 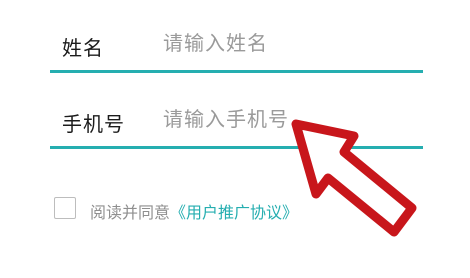 I want to click on agreement-row: 阅读并同意《用户推广协议》, so click(x=219, y=211).